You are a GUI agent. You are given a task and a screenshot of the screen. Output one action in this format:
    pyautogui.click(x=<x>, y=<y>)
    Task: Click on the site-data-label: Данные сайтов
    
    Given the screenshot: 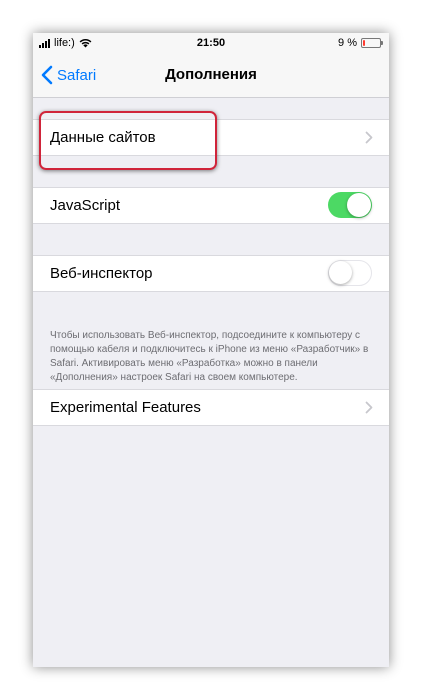 What is the action you would take?
    pyautogui.click(x=103, y=137)
    